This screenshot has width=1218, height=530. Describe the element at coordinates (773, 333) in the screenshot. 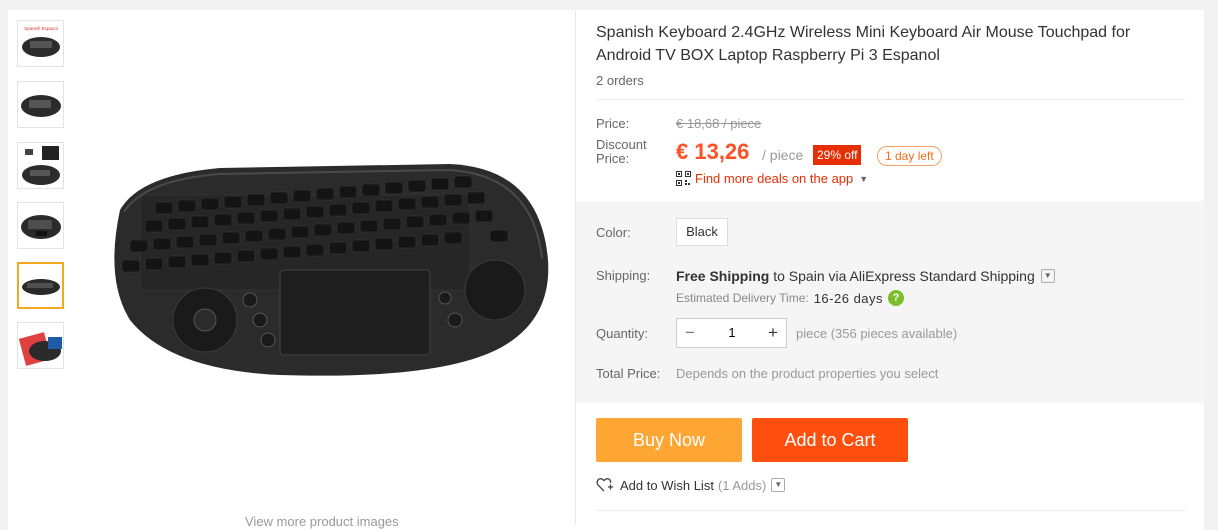

I see `increase-quantity-button: +` at that location.